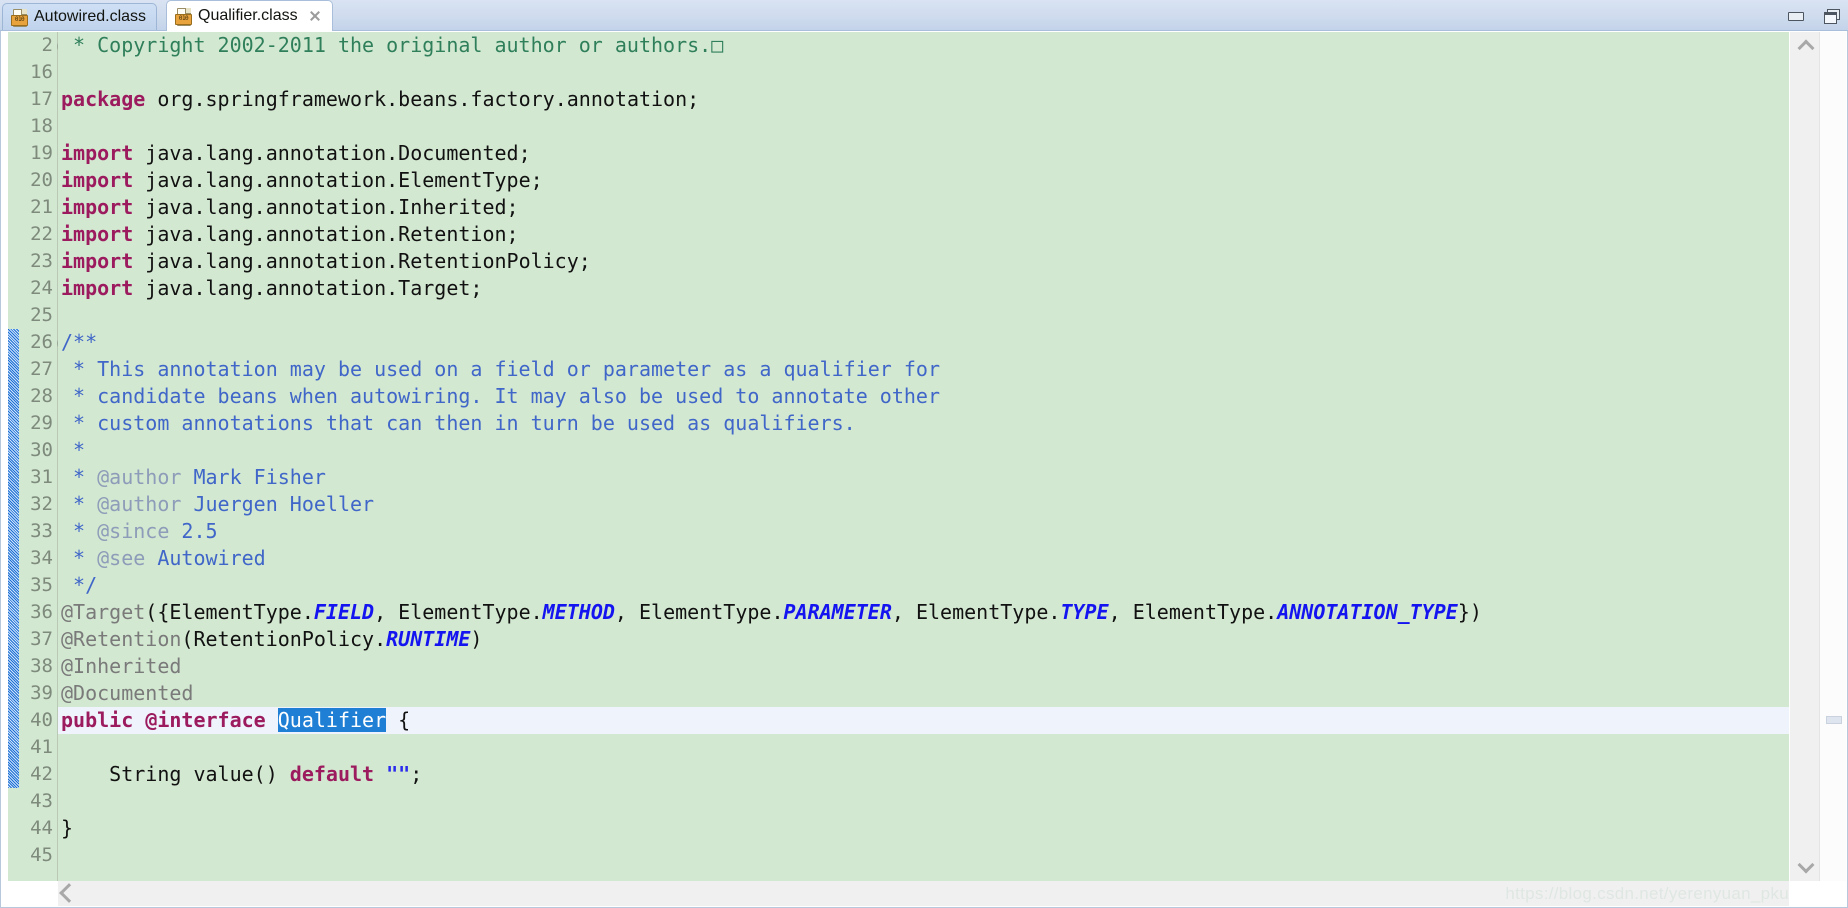 Image resolution: width=1848 pixels, height=908 pixels. I want to click on line-number: 29, so click(41, 423).